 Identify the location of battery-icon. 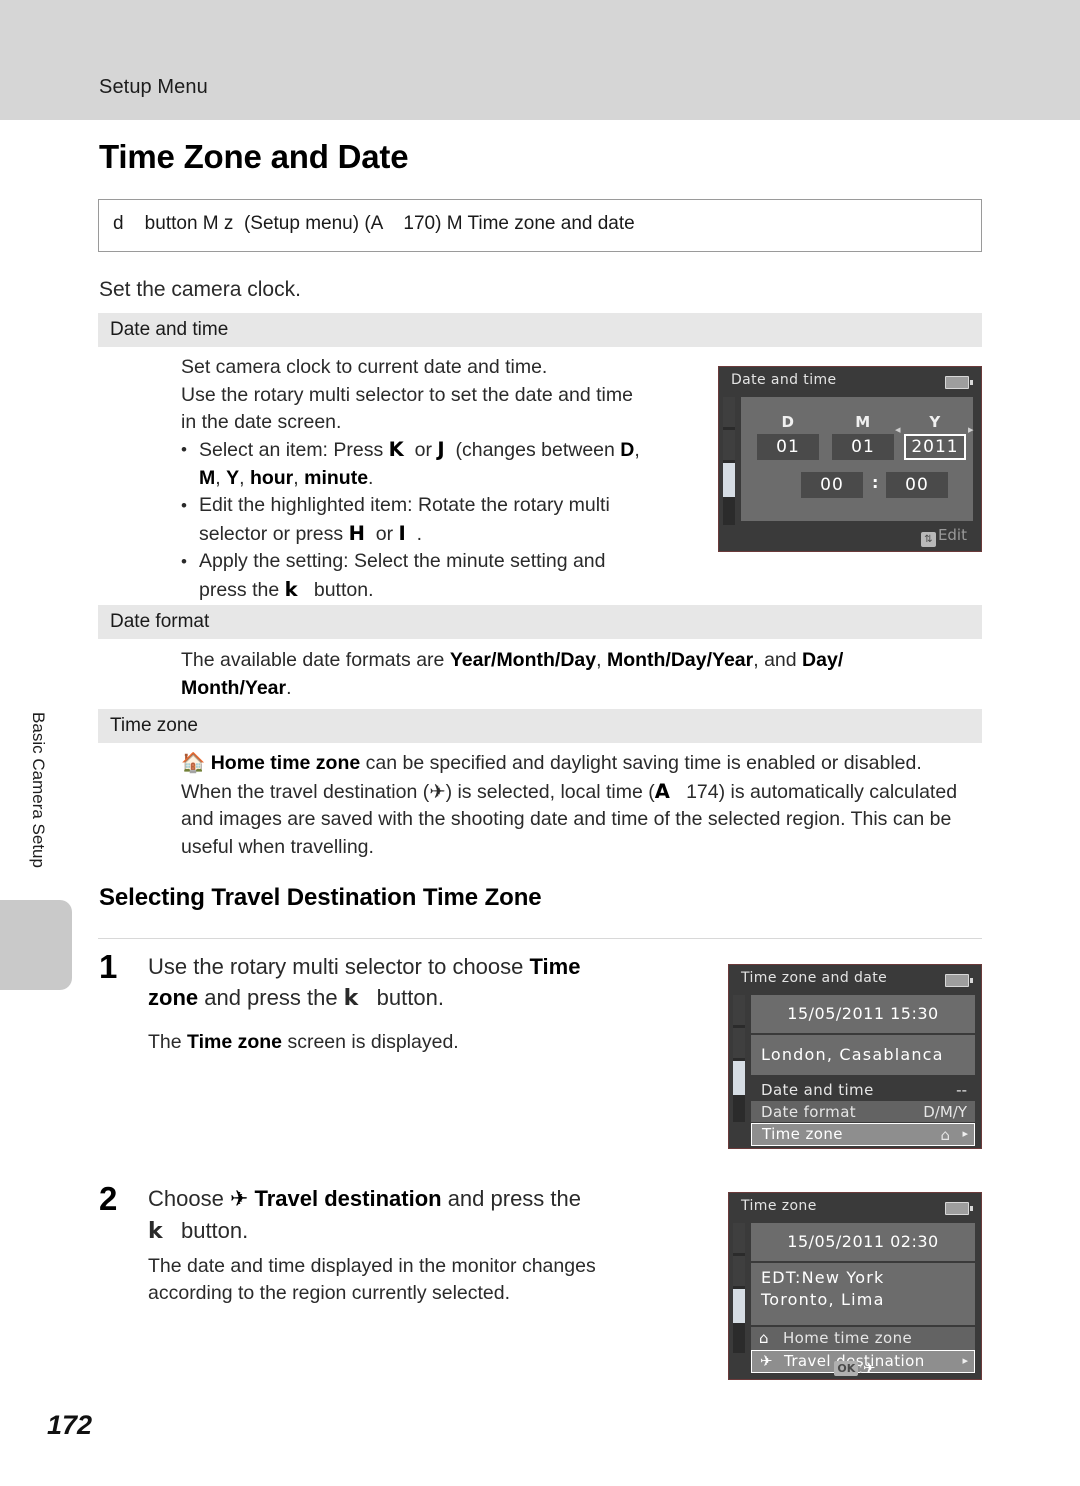
(959, 382).